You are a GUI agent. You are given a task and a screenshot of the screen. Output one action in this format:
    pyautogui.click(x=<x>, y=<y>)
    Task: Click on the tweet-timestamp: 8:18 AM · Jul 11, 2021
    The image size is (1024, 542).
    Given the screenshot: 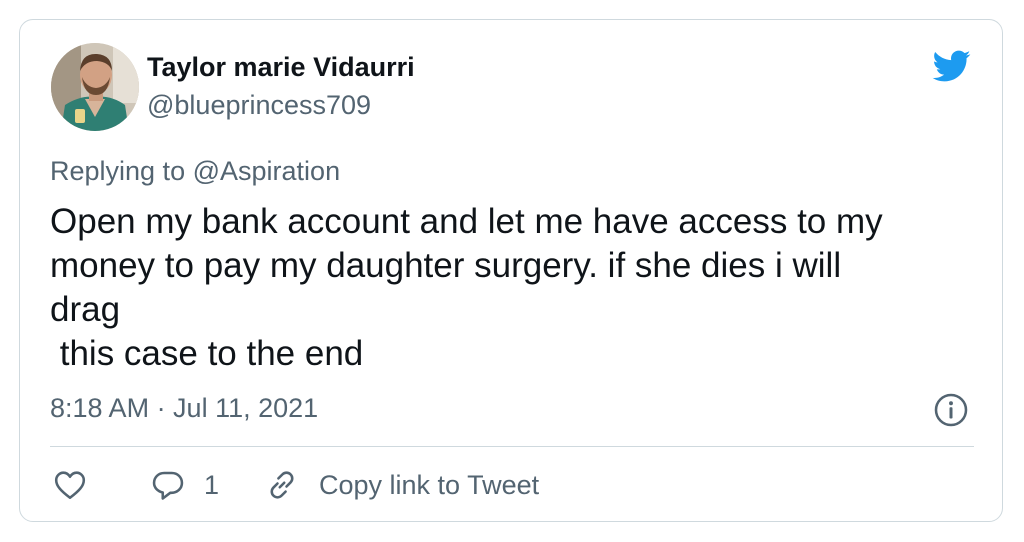 What is the action you would take?
    pyautogui.click(x=184, y=408)
    